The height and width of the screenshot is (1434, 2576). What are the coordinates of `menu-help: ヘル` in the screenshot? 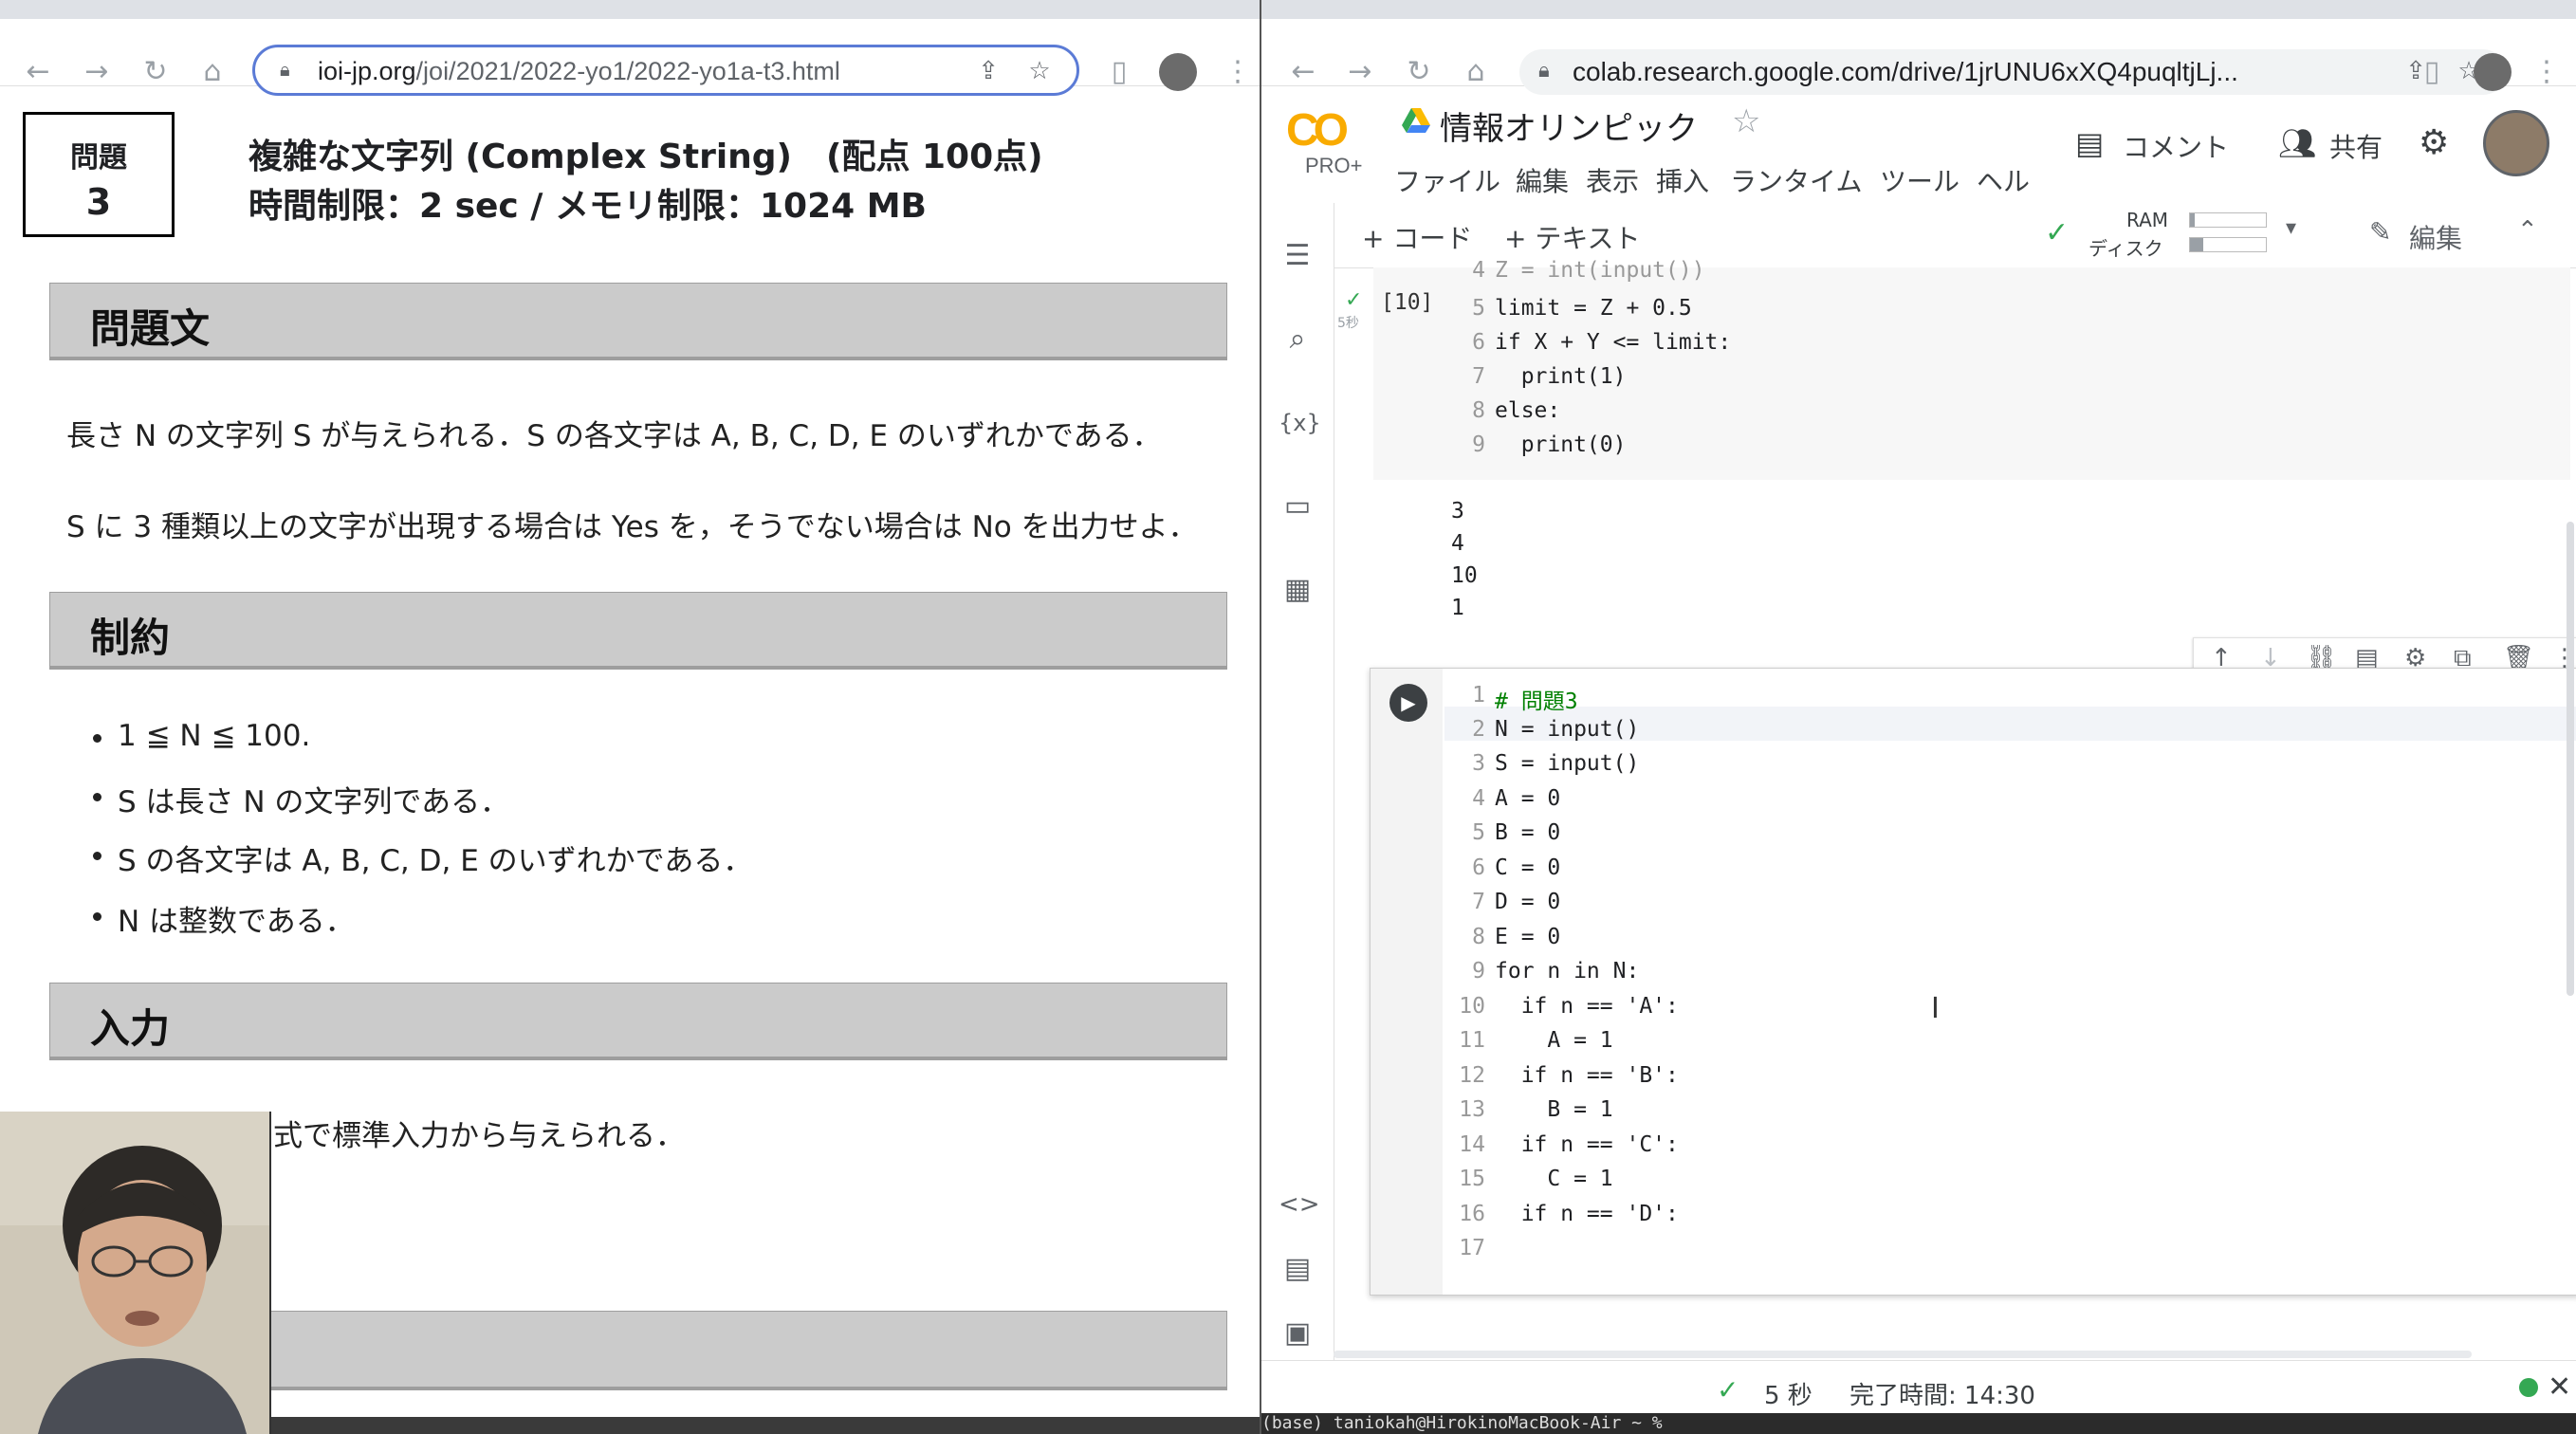 It's located at (2003, 180).